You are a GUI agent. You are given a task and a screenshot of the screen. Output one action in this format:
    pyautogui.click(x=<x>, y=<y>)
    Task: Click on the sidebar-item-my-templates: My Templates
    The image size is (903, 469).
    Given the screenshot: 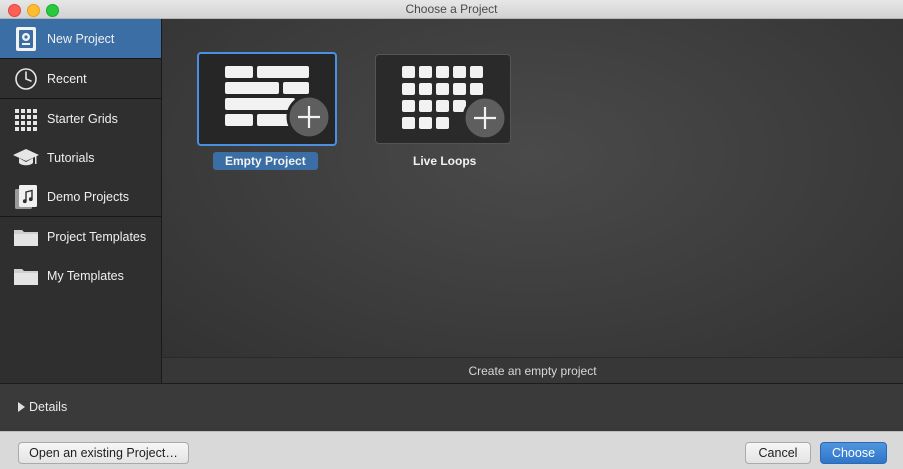 What is the action you would take?
    pyautogui.click(x=80, y=275)
    